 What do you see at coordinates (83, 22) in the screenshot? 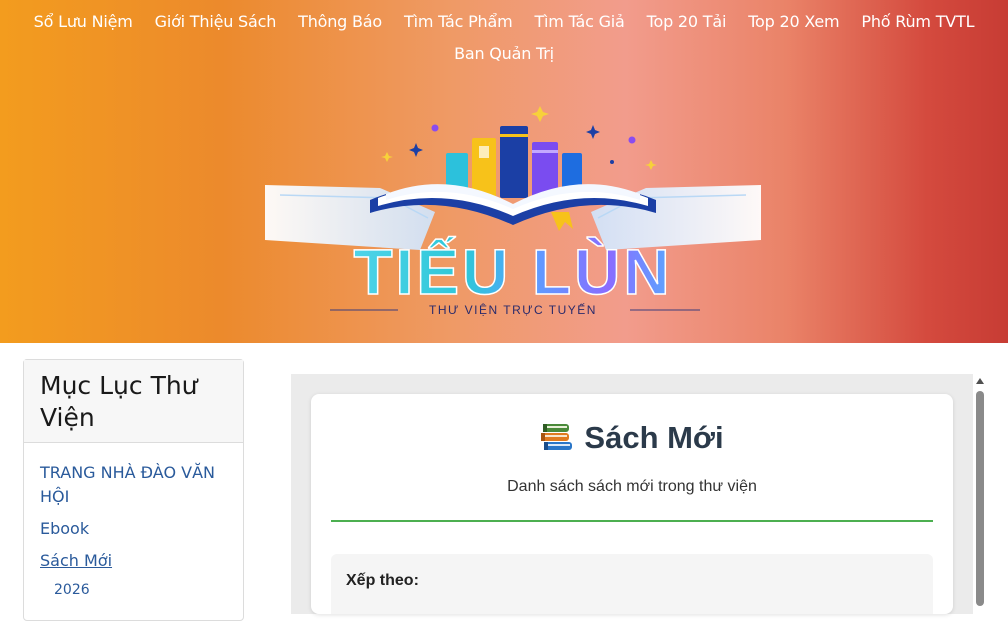
I see `nav-so-luu-niem: Sổ Lưu Niệm` at bounding box center [83, 22].